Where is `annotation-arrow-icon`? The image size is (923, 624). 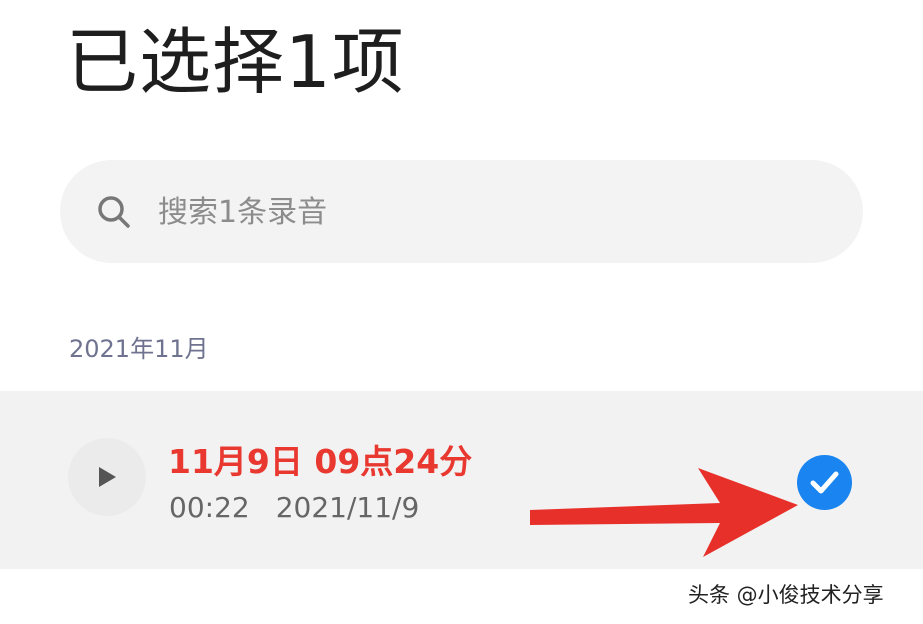
annotation-arrow-icon is located at coordinates (664, 512).